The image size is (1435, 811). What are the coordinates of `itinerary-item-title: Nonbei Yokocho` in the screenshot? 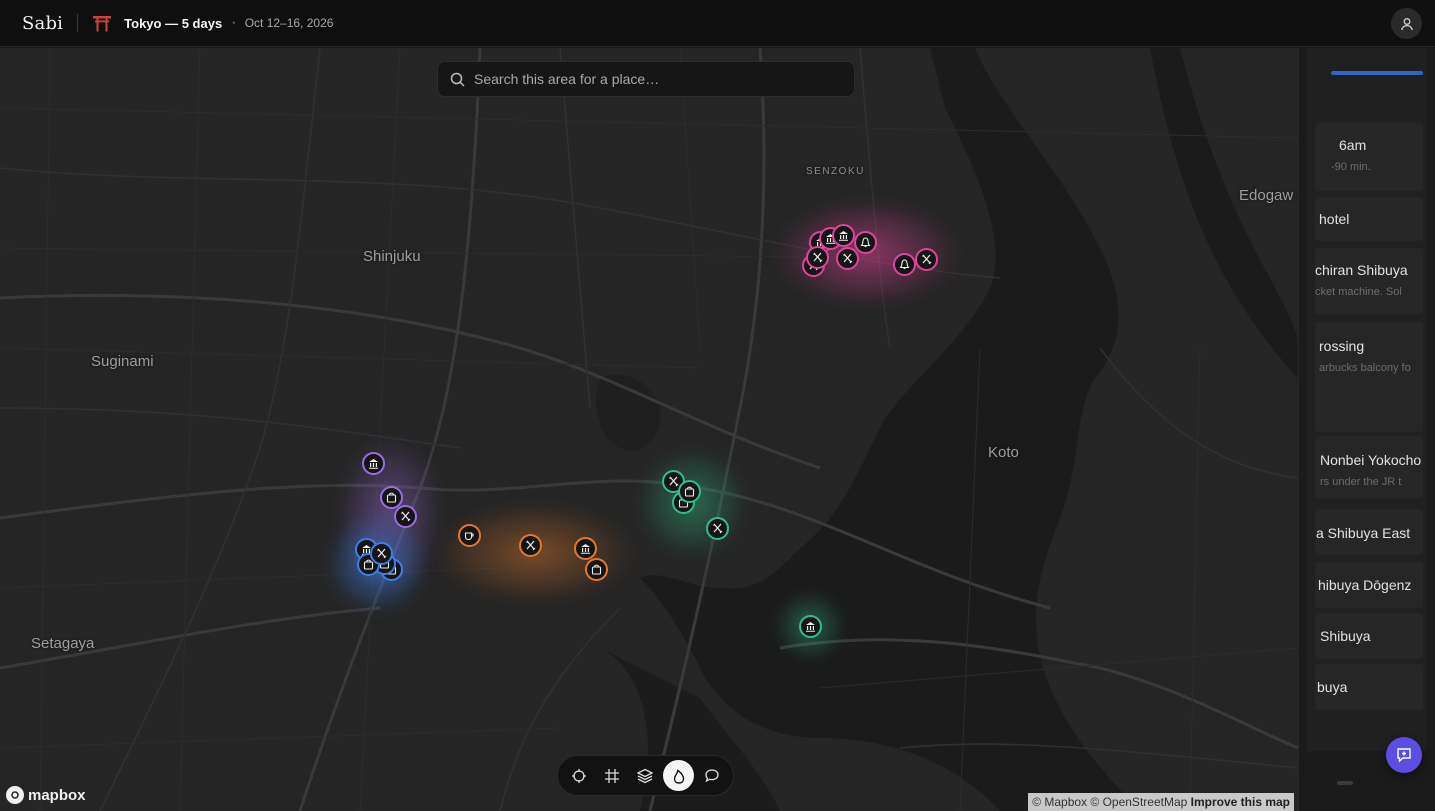 It's located at (1371, 460).